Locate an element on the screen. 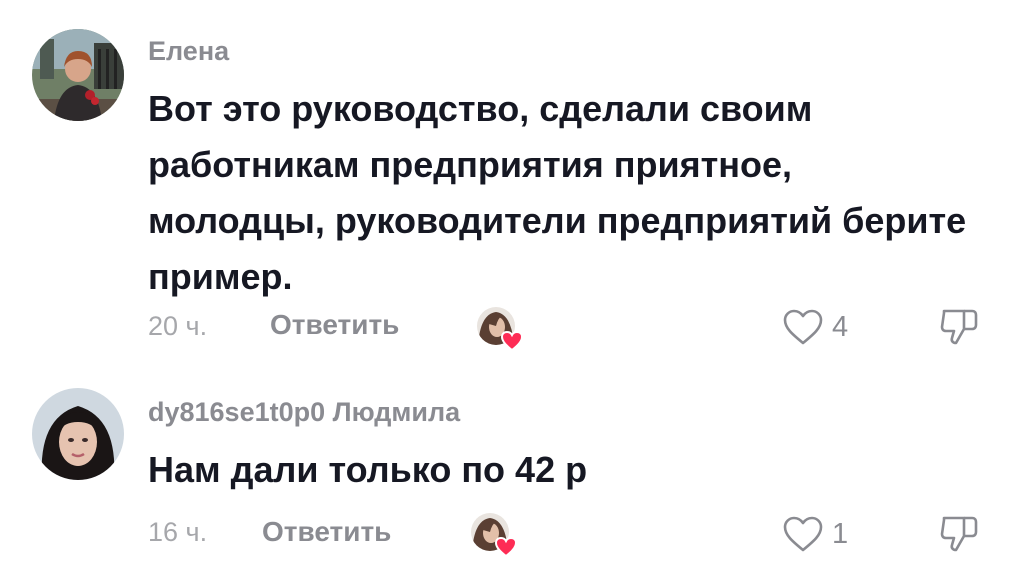 The width and height of the screenshot is (1024, 578). like-button: 4 is located at coordinates (815, 327).